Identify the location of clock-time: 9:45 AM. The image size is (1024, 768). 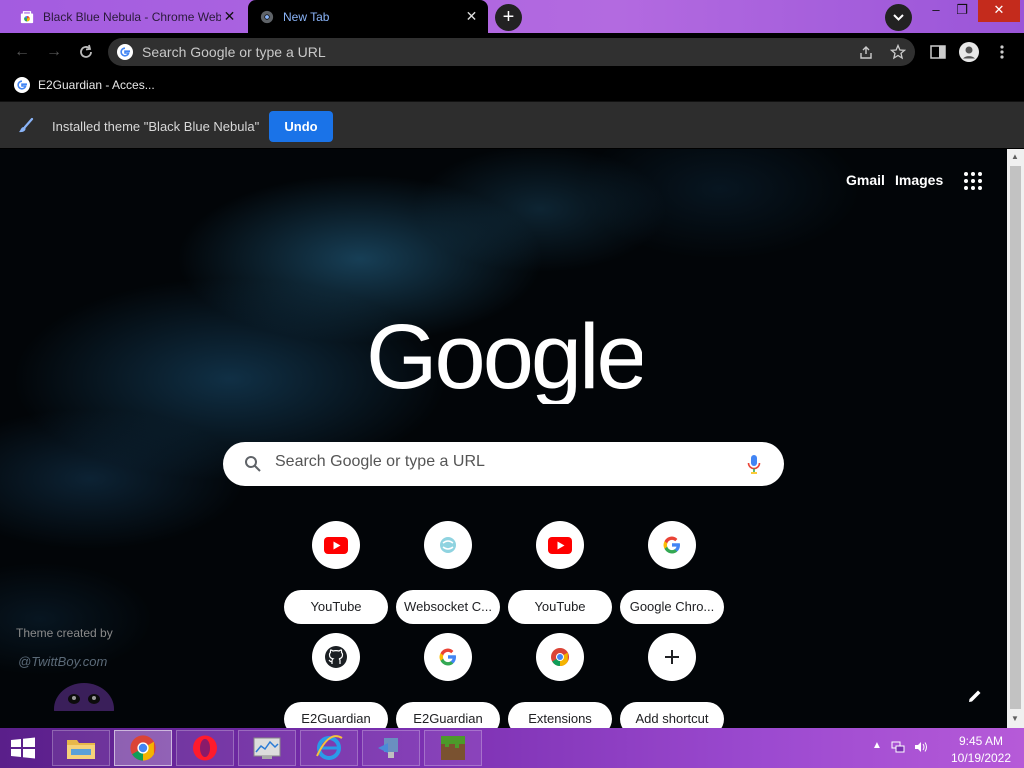
(981, 741).